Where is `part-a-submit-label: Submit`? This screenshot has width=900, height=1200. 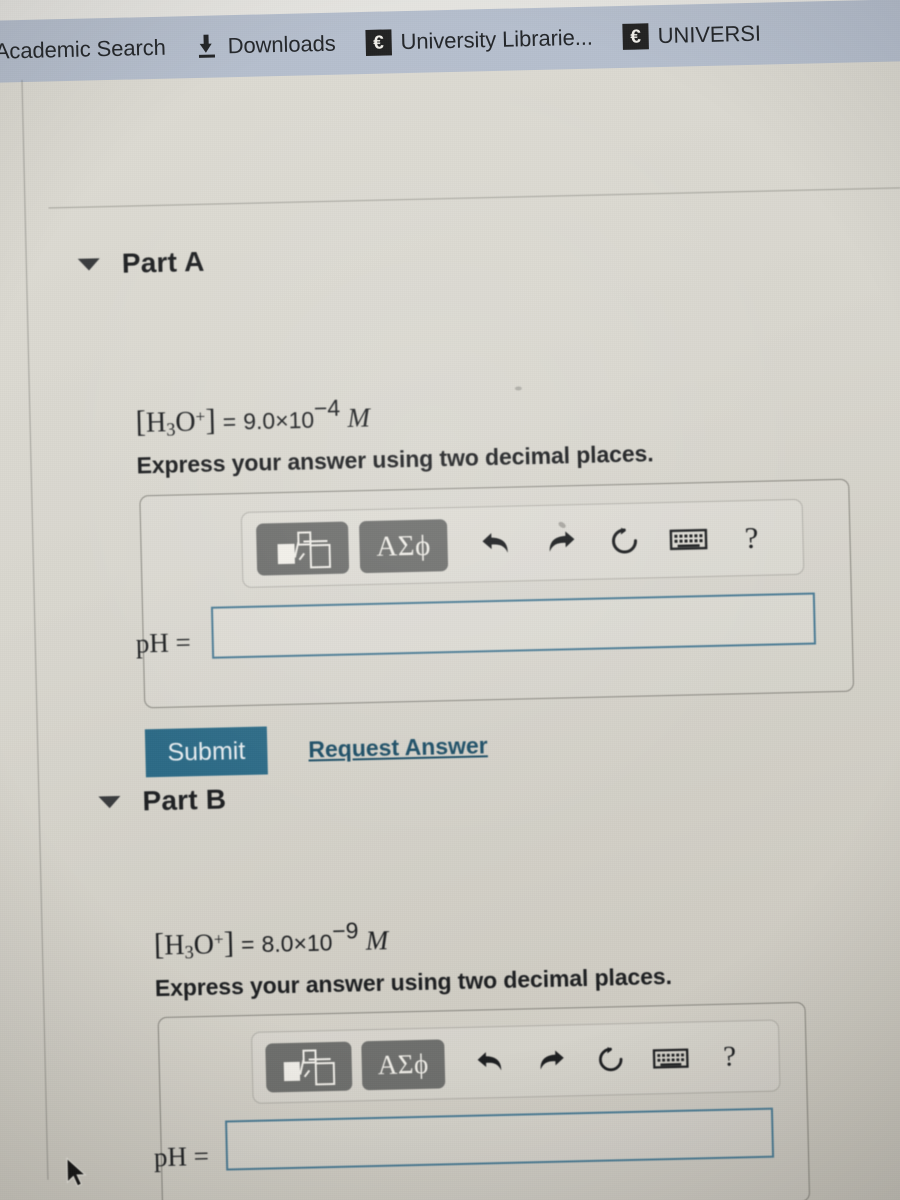
part-a-submit-label: Submit is located at coordinates (206, 751).